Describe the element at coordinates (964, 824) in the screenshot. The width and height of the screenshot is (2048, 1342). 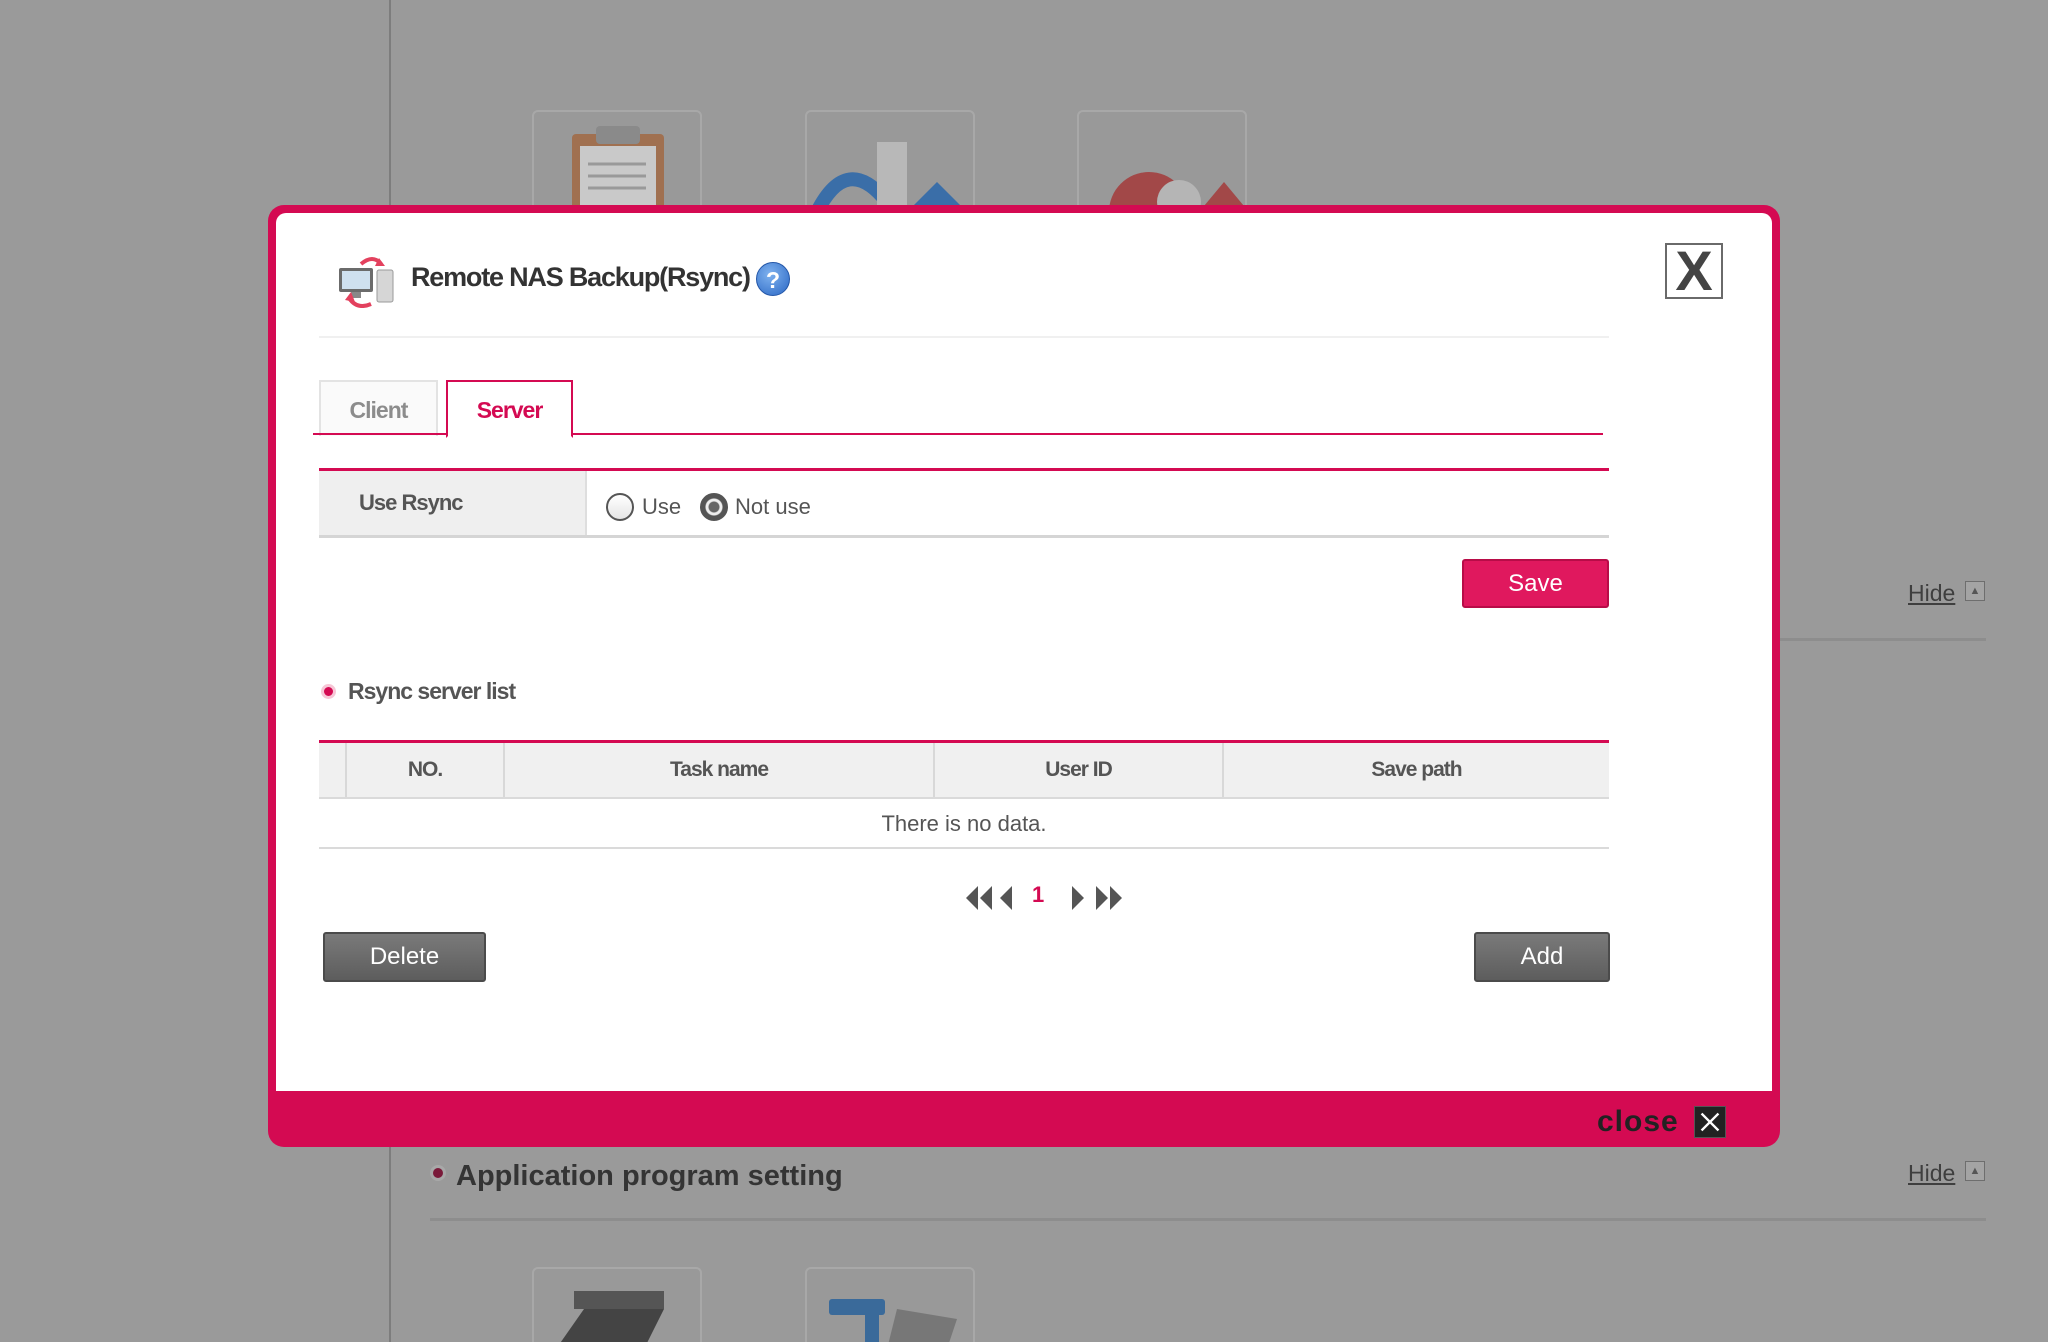
I see `empty-message: There is no data.` at that location.